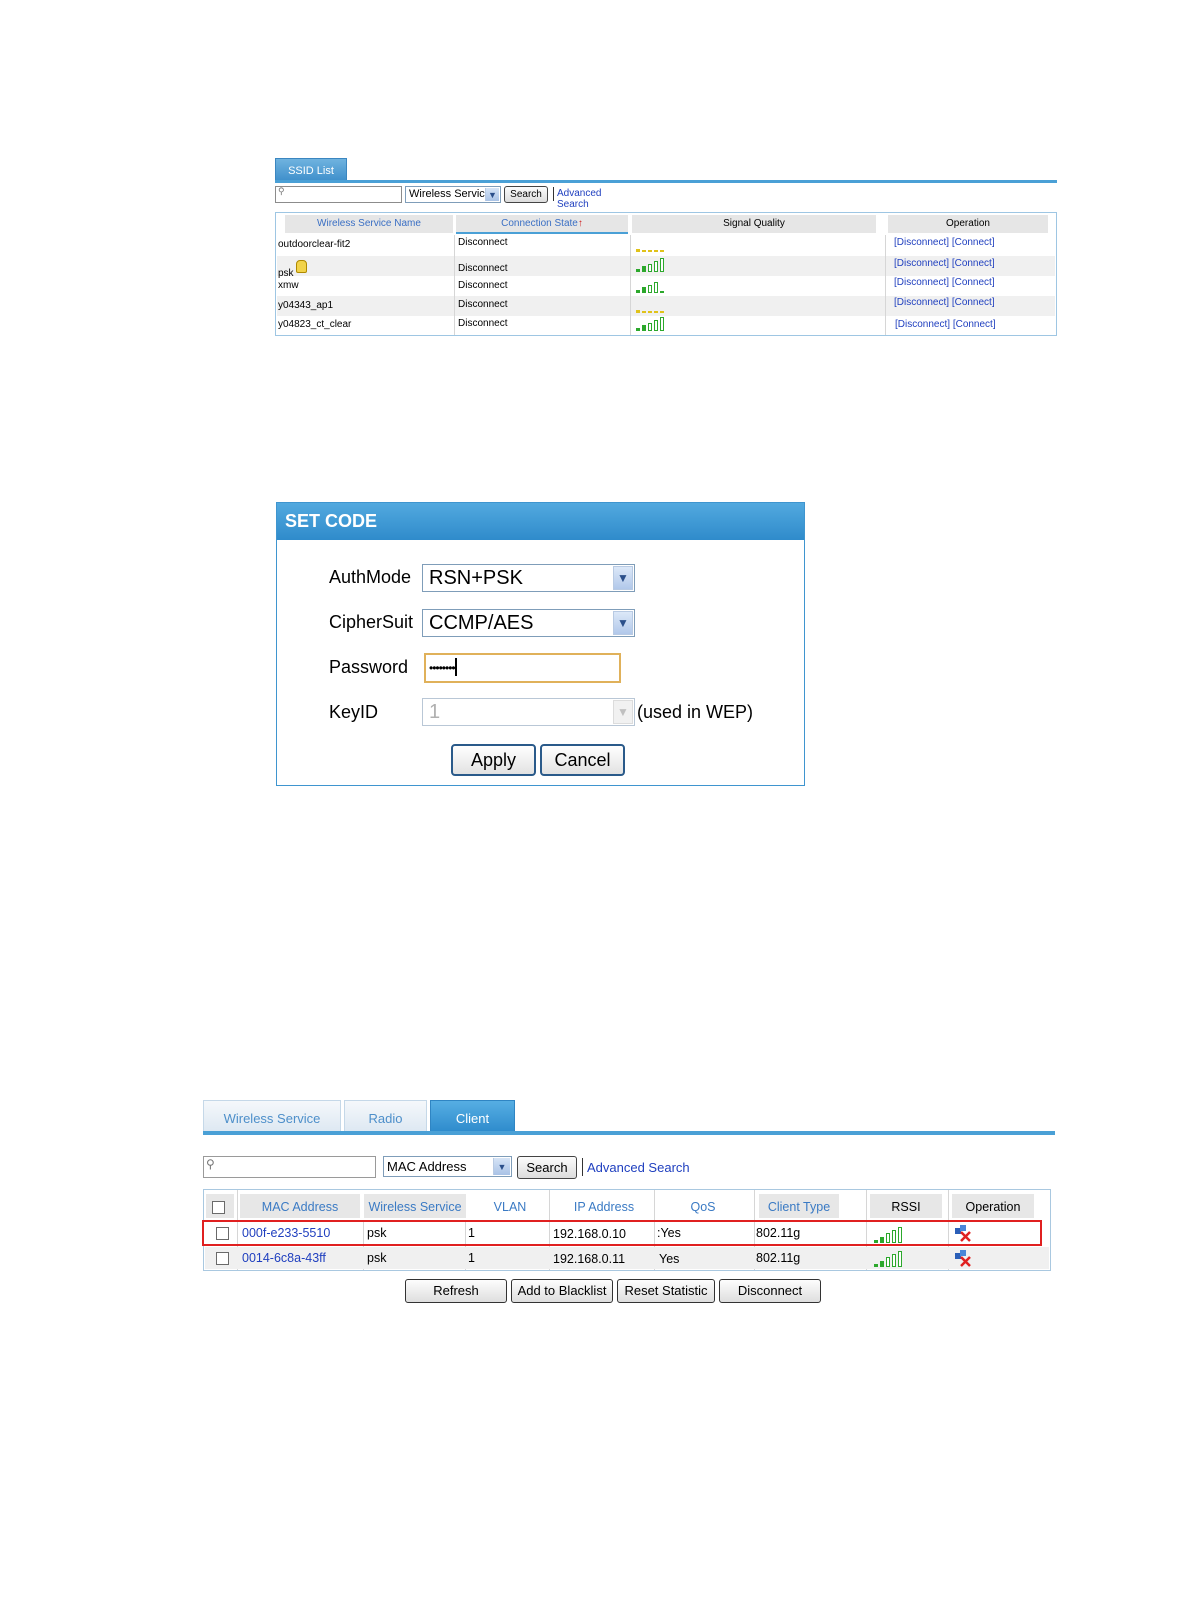 Image resolution: width=1190 pixels, height=1616 pixels. What do you see at coordinates (695, 712) in the screenshot?
I see `keyid-note: (used in WEP)` at bounding box center [695, 712].